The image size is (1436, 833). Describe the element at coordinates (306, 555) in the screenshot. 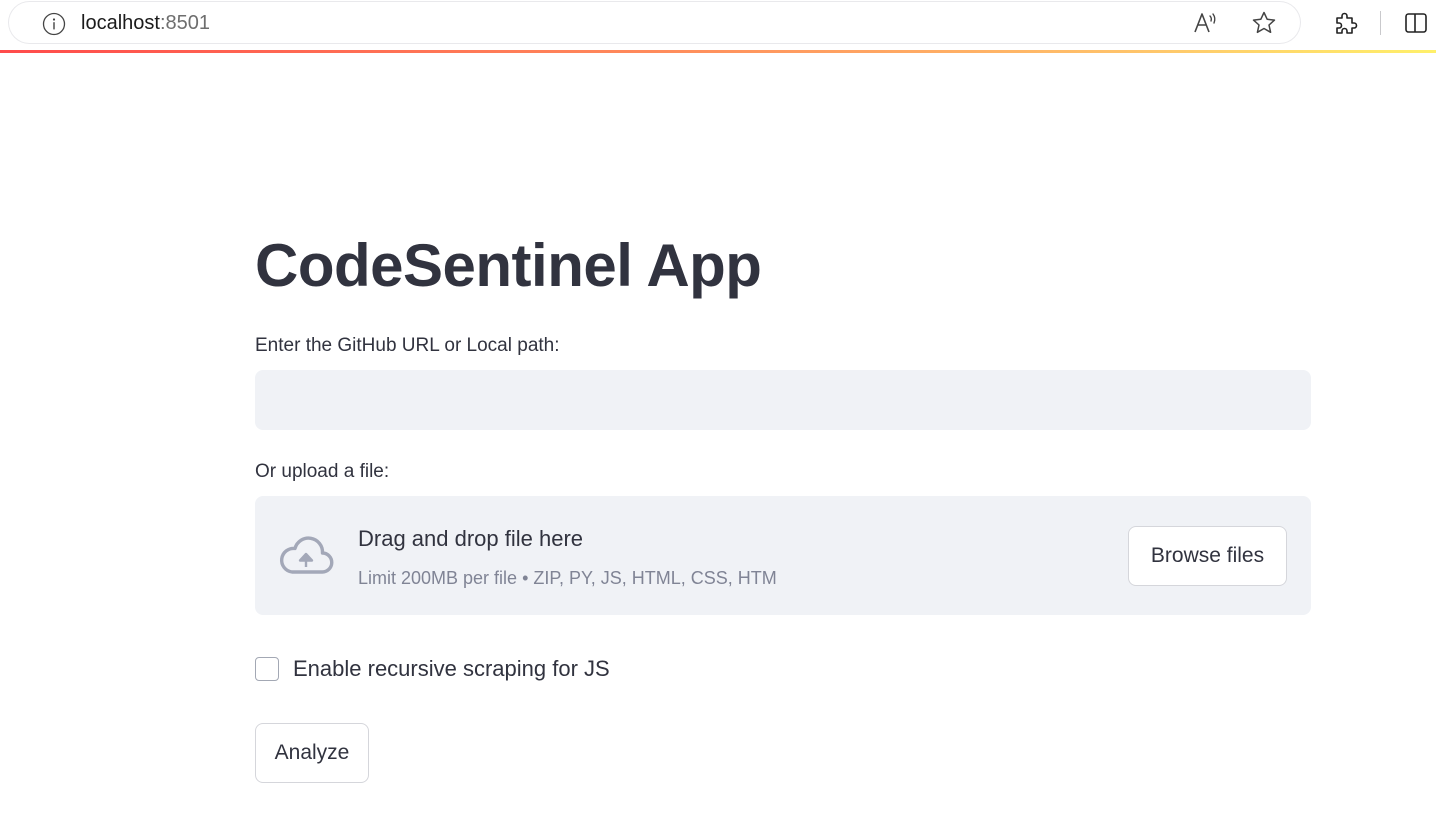

I see `cloud-upload-icon` at that location.